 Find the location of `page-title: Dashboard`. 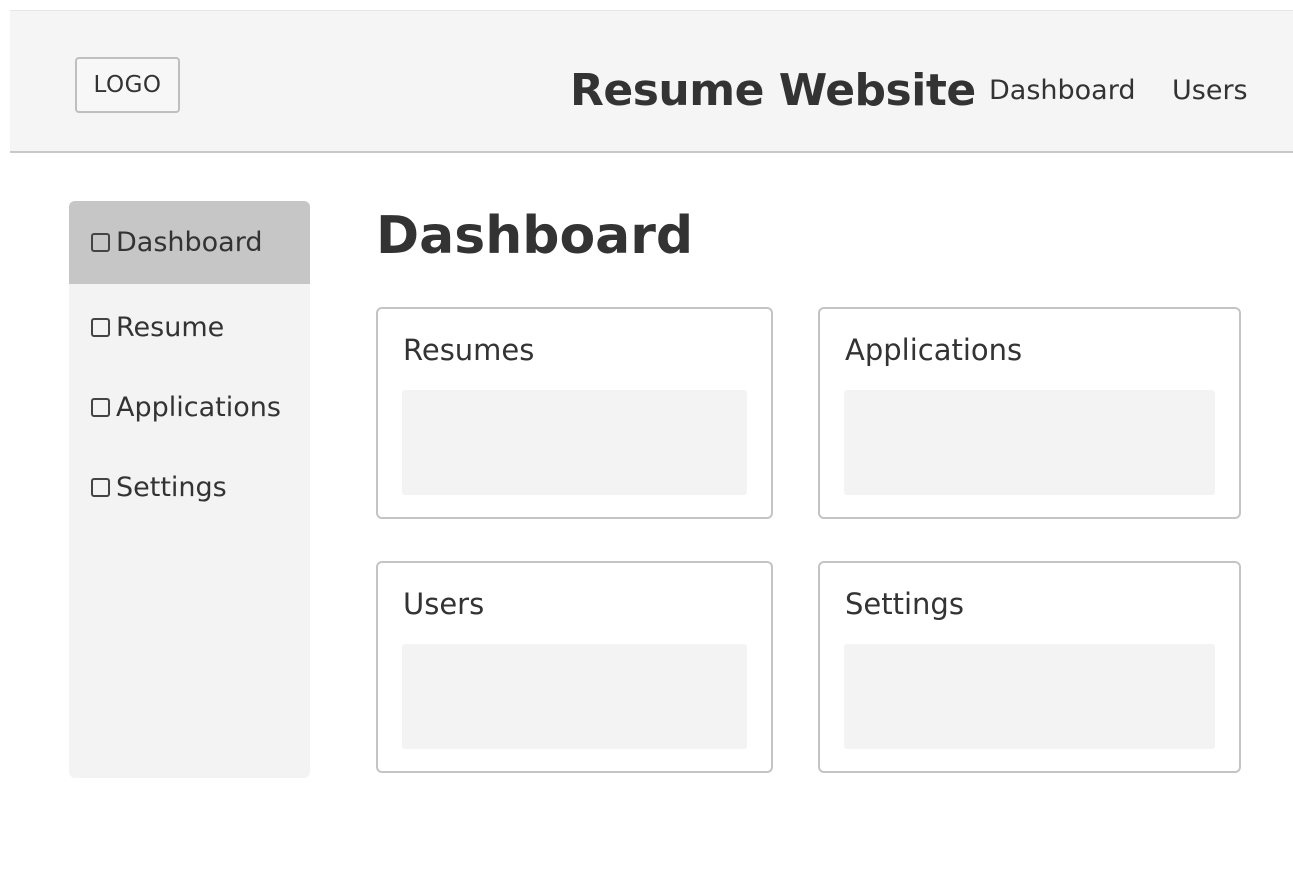

page-title: Dashboard is located at coordinates (535, 236).